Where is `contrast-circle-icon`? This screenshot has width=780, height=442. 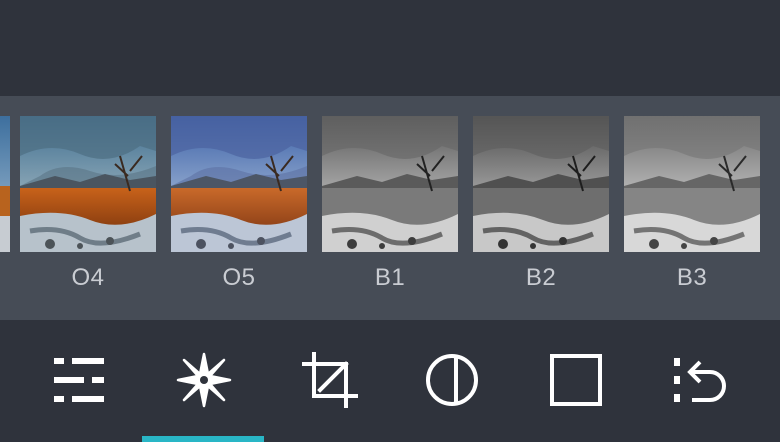
contrast-circle-icon is located at coordinates (452, 380).